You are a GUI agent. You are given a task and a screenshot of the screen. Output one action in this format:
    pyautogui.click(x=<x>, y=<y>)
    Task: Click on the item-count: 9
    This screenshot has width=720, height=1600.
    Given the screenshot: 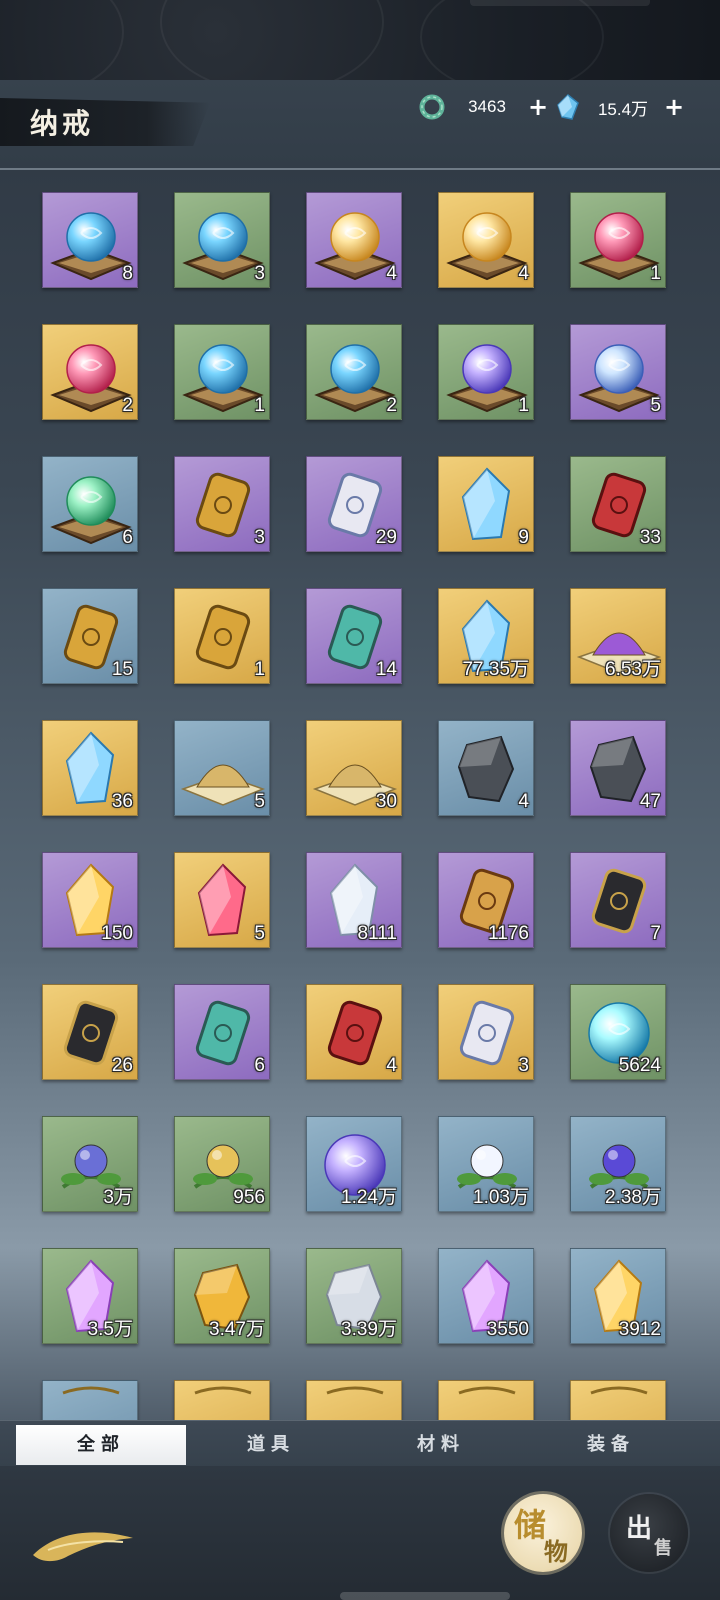 What is the action you would take?
    pyautogui.click(x=523, y=537)
    